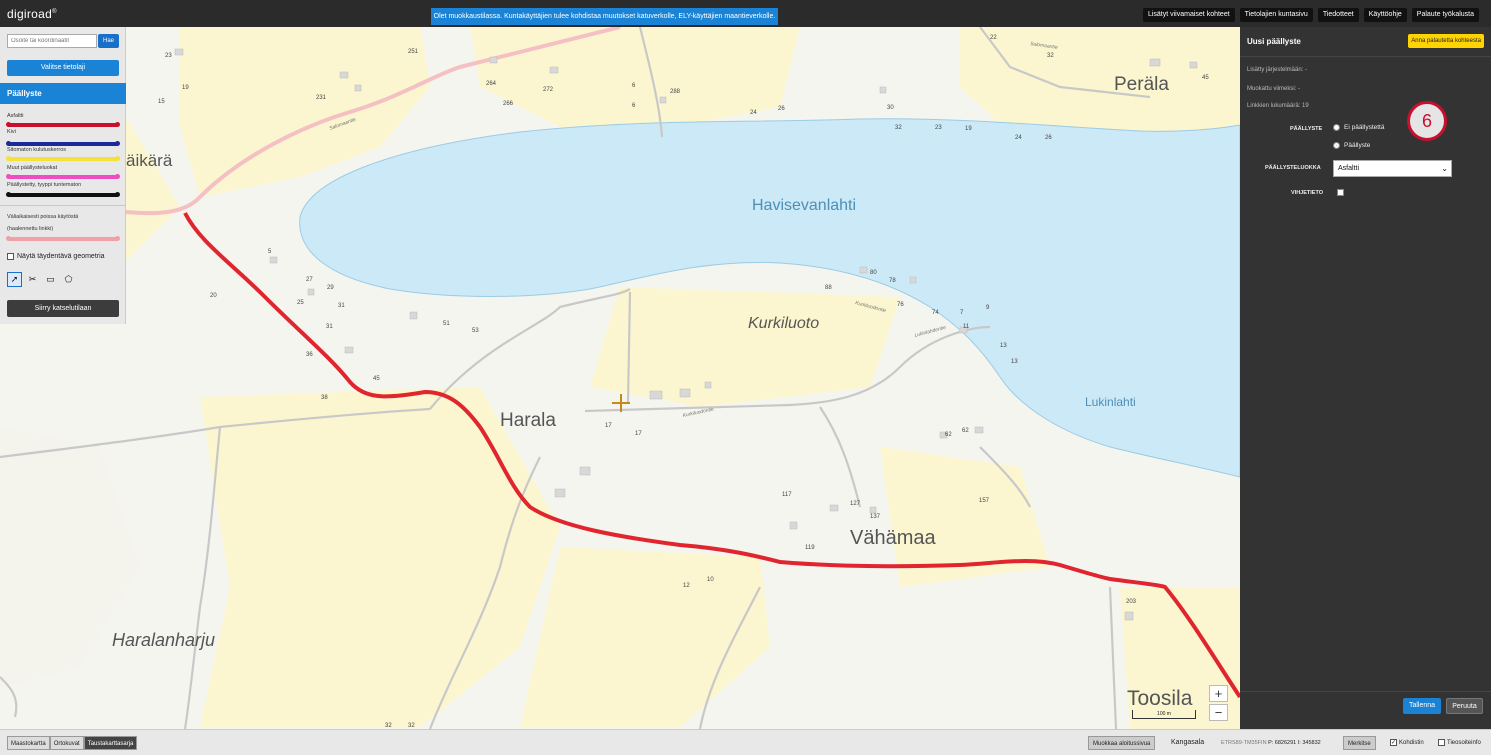  Describe the element at coordinates (28, 743) in the screenshot. I see `basemap-terrain: Maastokartta` at that location.